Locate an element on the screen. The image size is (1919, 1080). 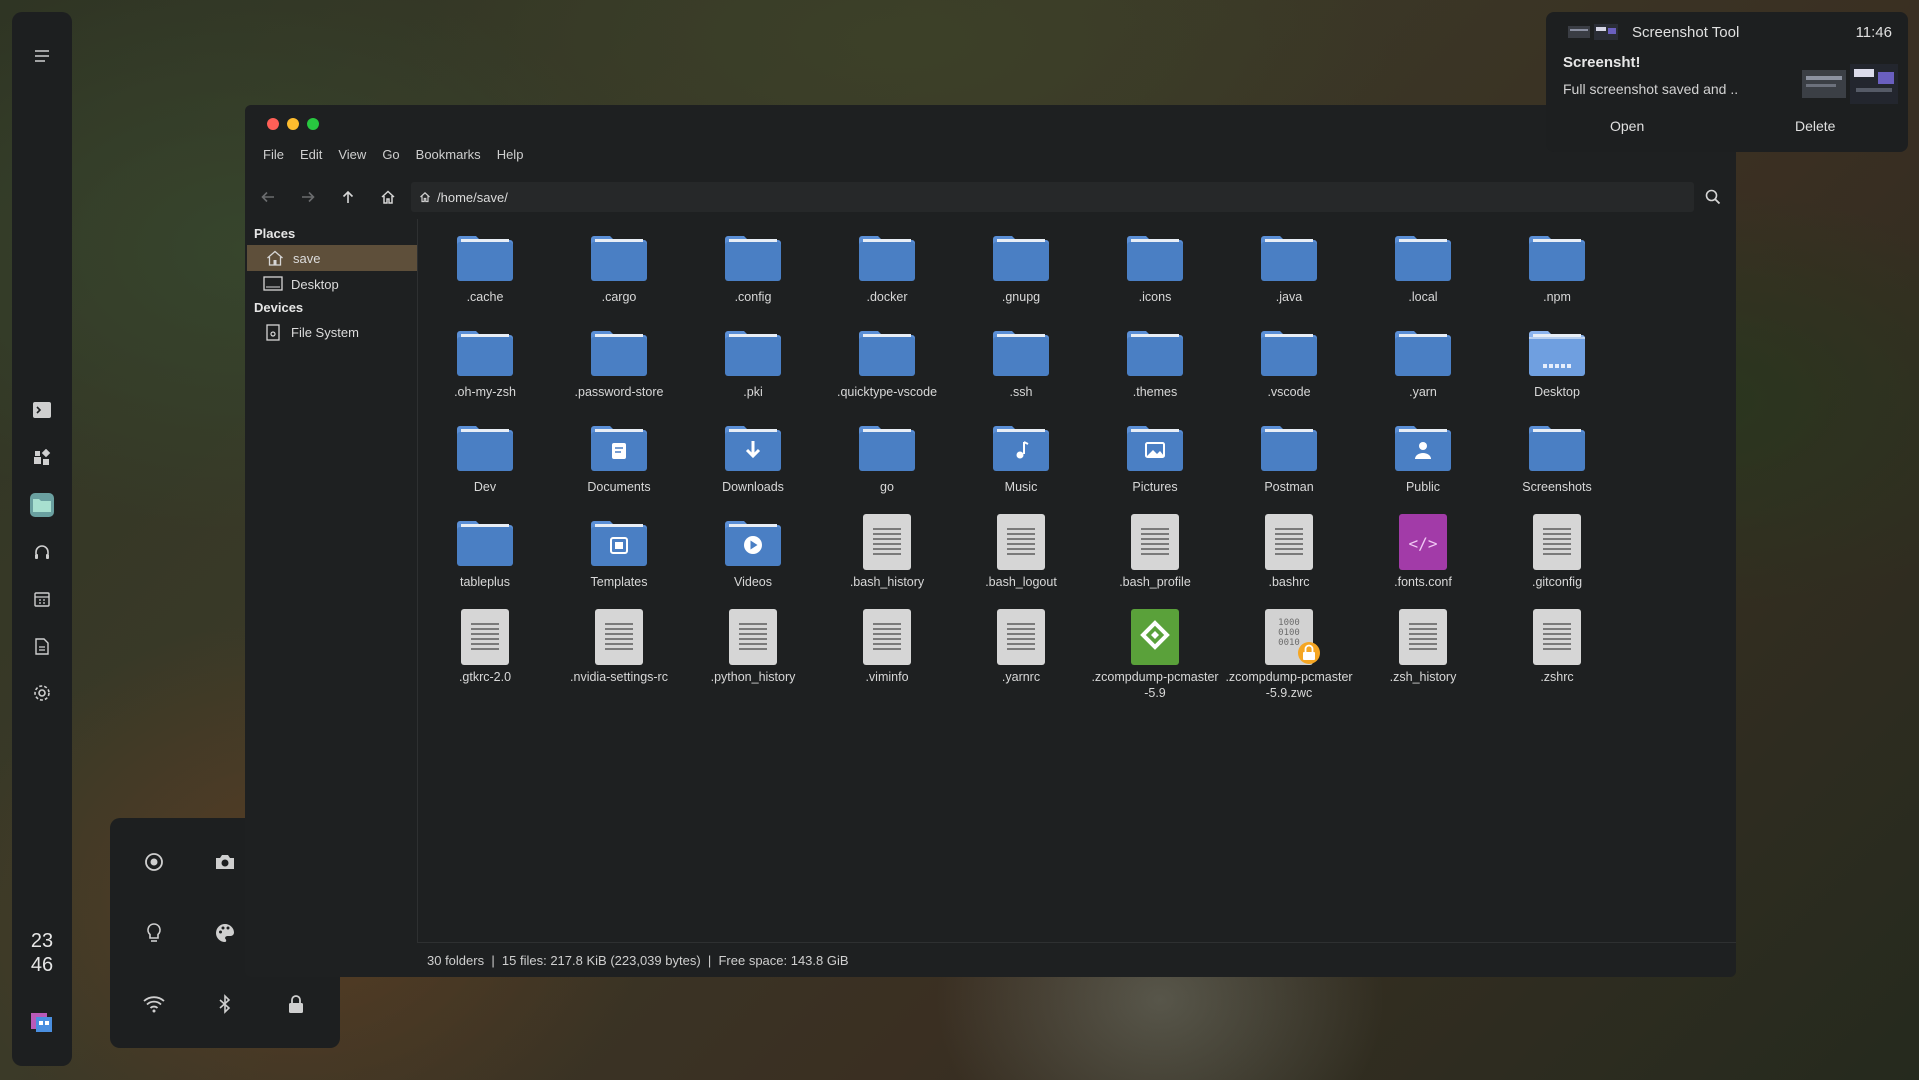
file-item: .python_history is located at coordinates (753, 652).